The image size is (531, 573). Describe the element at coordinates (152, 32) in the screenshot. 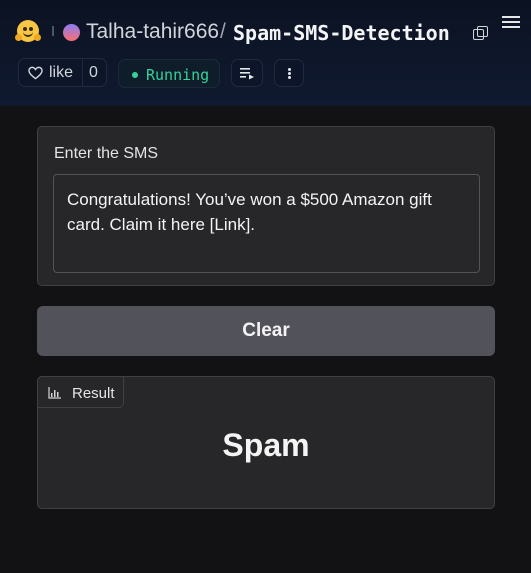

I see `owner-link: Talha-tahir666` at that location.